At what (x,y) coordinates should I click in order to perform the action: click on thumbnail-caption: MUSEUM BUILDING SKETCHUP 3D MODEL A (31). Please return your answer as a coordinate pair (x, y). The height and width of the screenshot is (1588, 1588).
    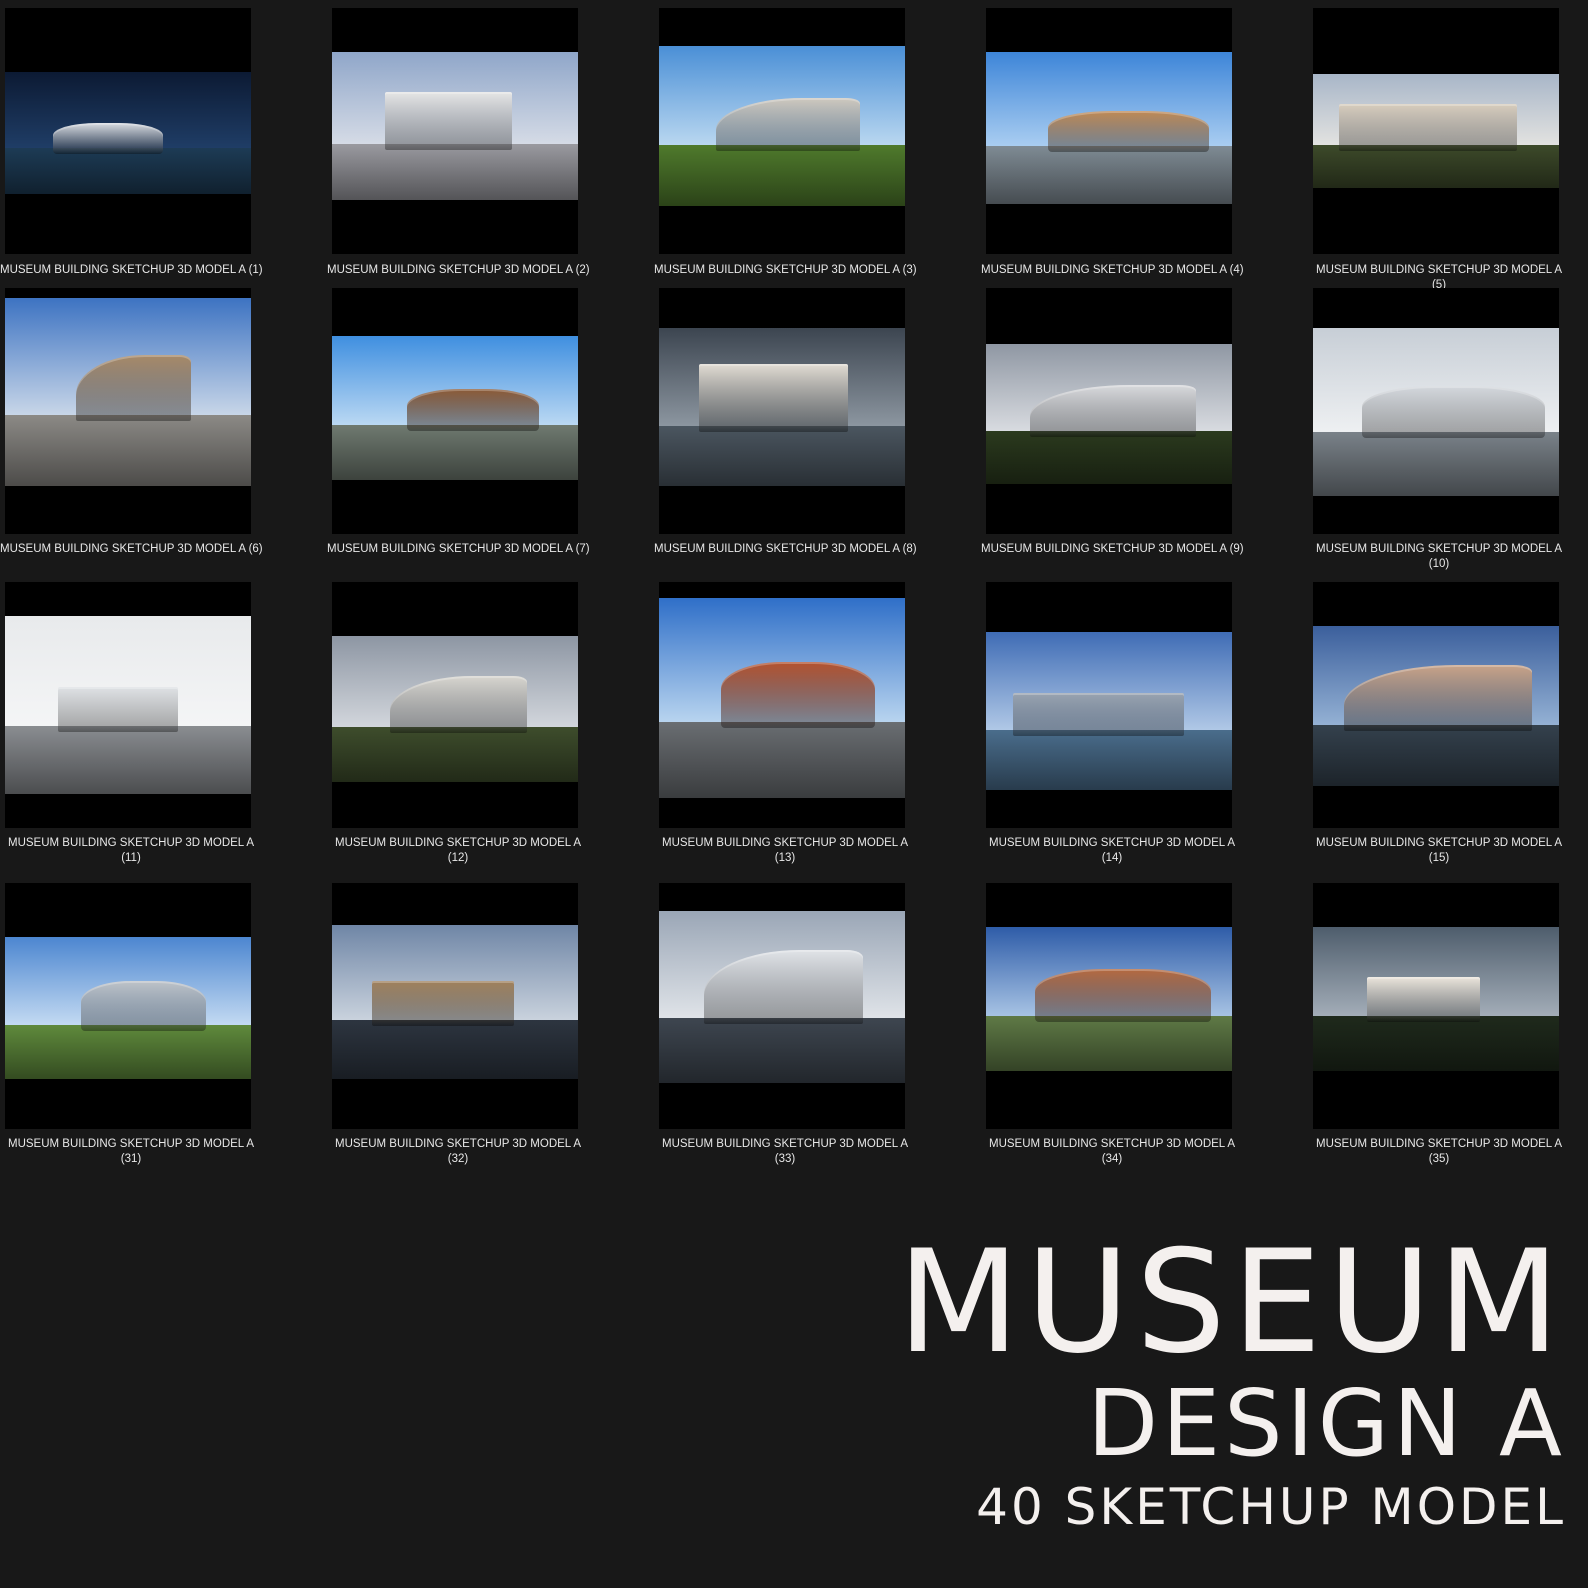
    Looking at the image, I should click on (131, 1151).